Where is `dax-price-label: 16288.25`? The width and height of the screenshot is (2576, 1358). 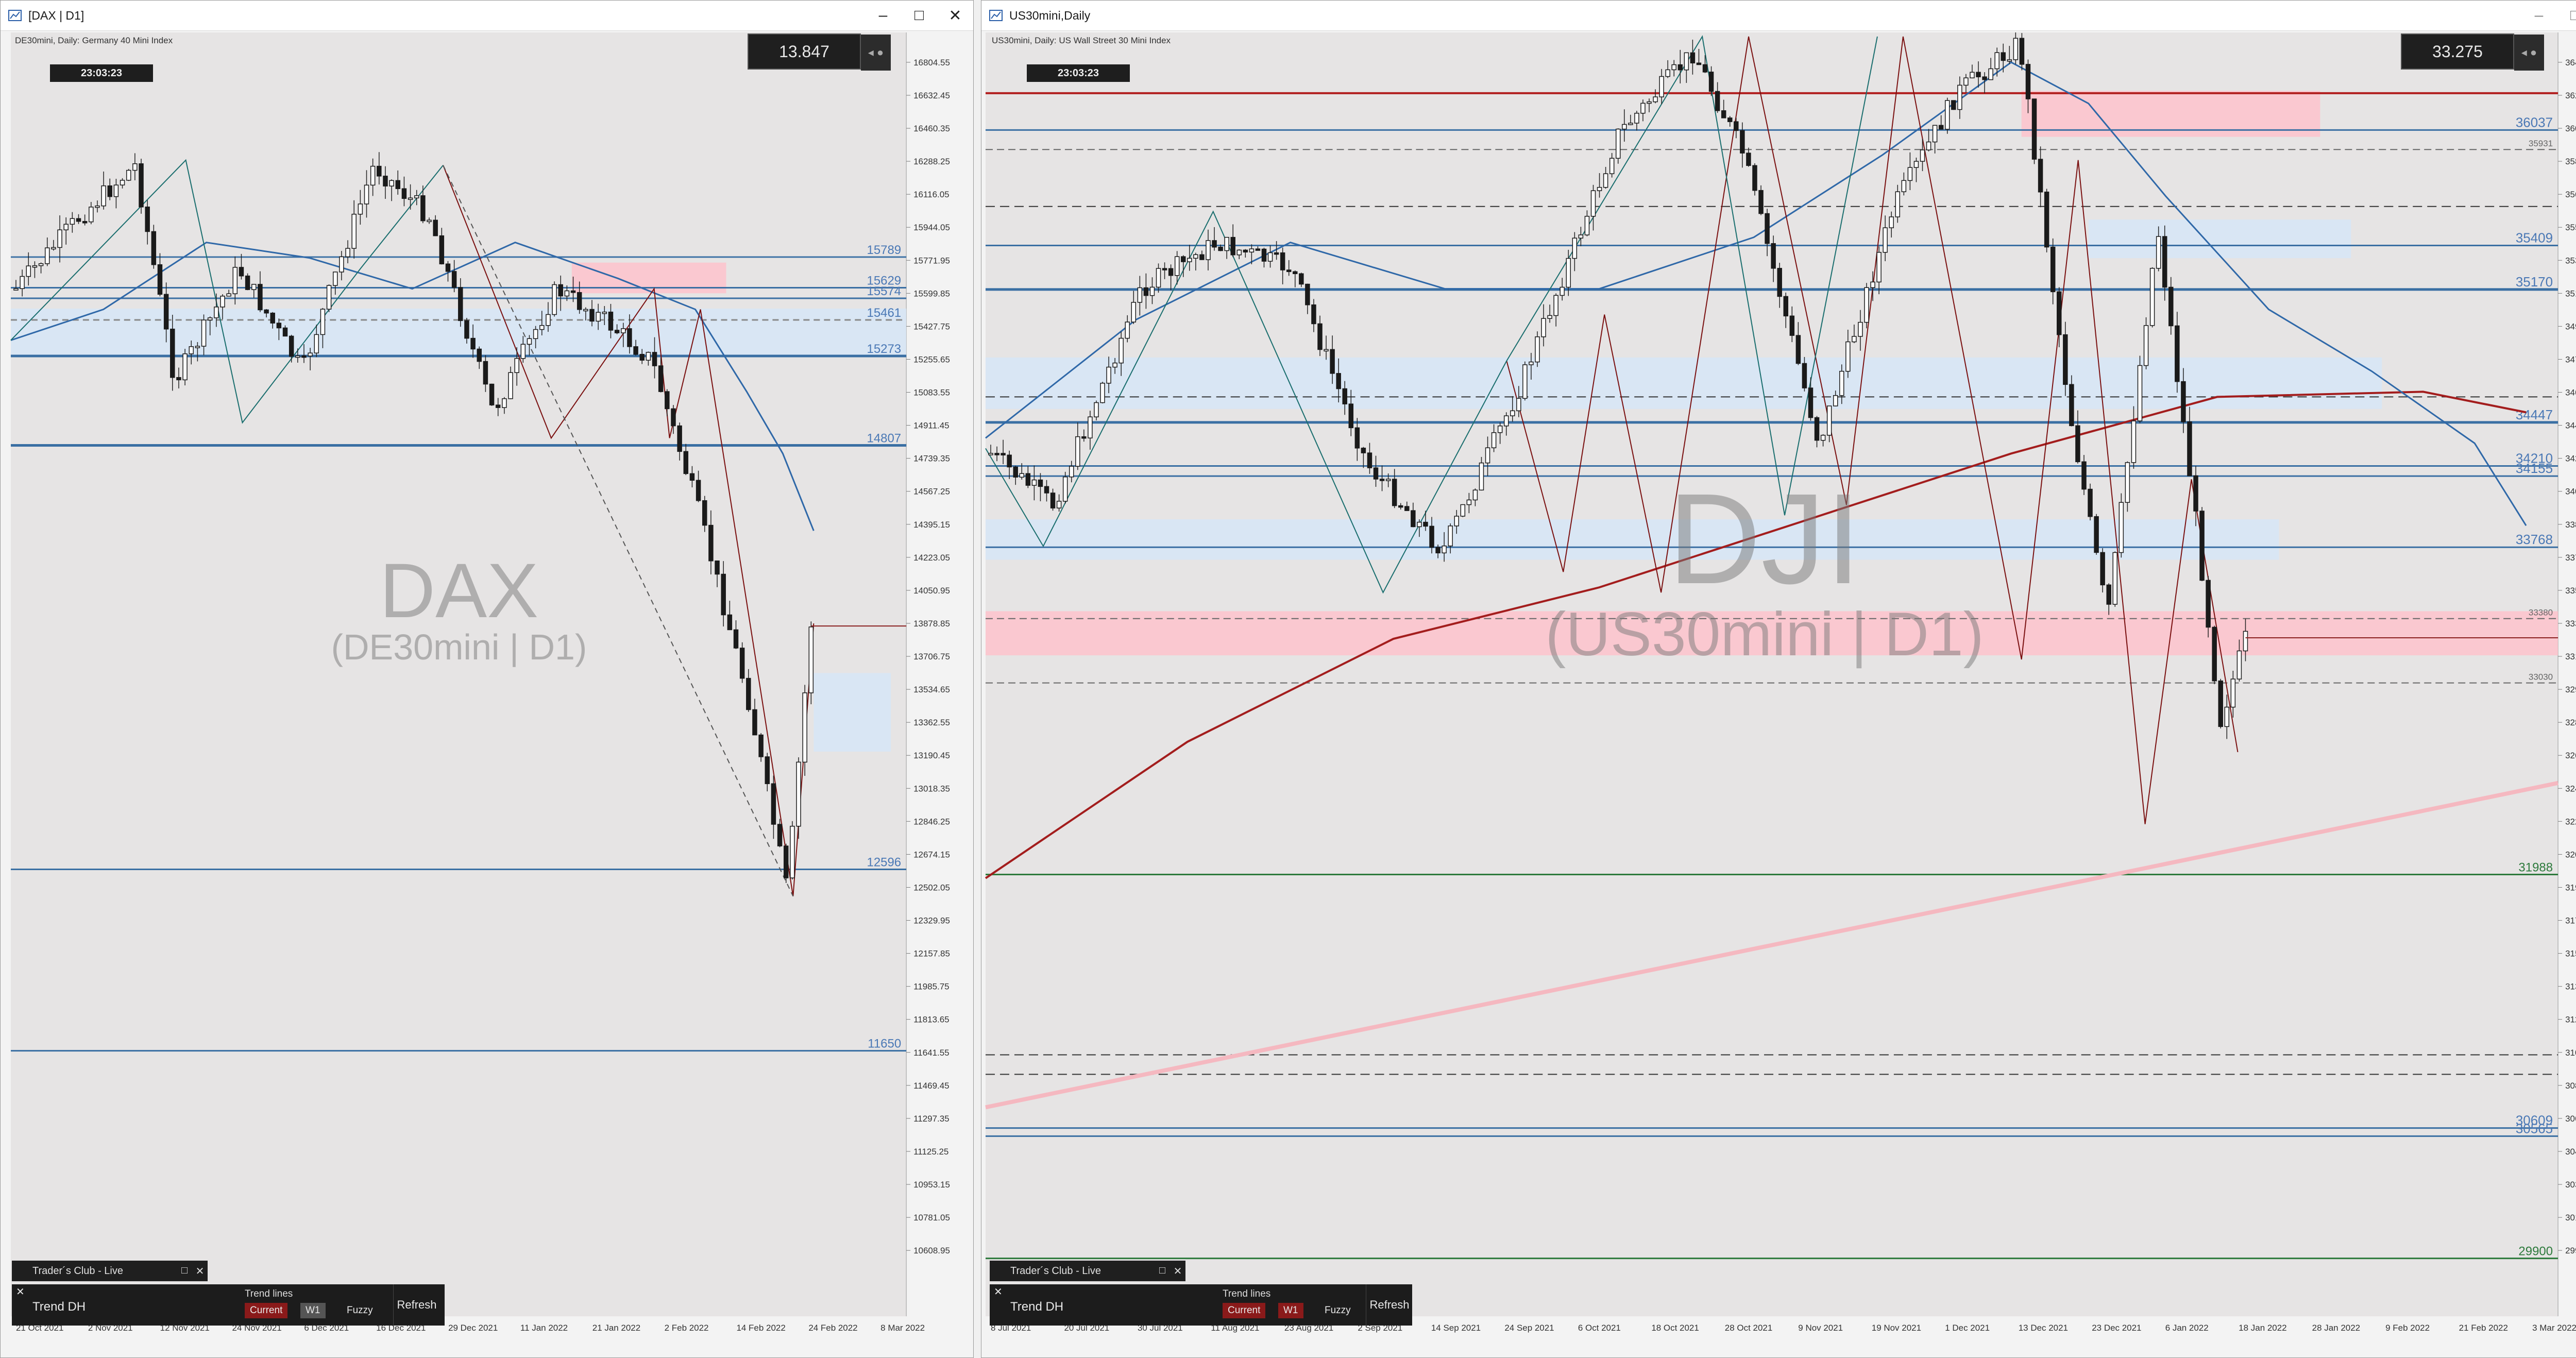
dax-price-label: 16288.25 is located at coordinates (932, 161).